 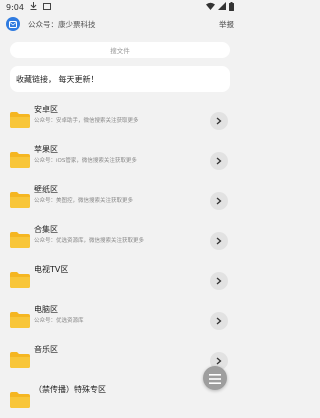 What do you see at coordinates (15, 7) in the screenshot?
I see `clock: 9:04` at bounding box center [15, 7].